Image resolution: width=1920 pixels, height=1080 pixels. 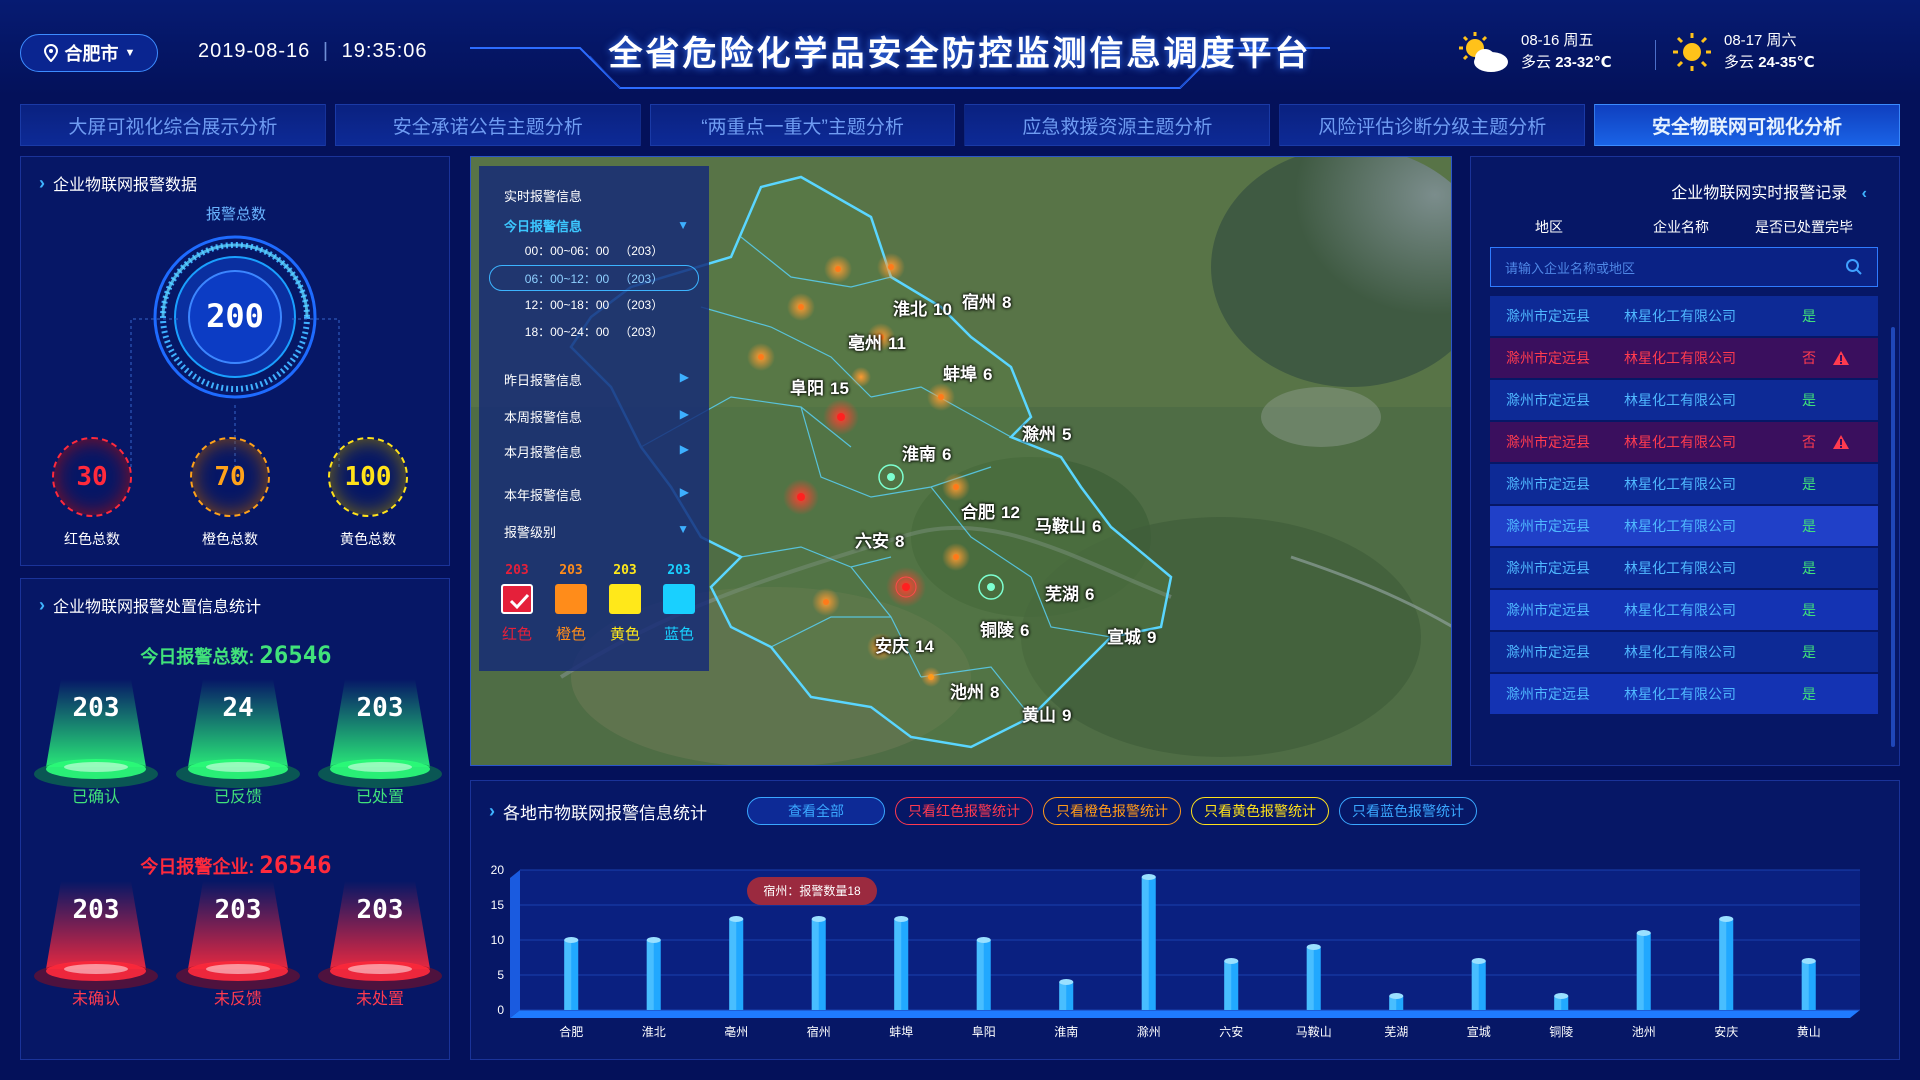 What do you see at coordinates (197, 657) in the screenshot?
I see `today-total-label: 今日报警总数:` at bounding box center [197, 657].